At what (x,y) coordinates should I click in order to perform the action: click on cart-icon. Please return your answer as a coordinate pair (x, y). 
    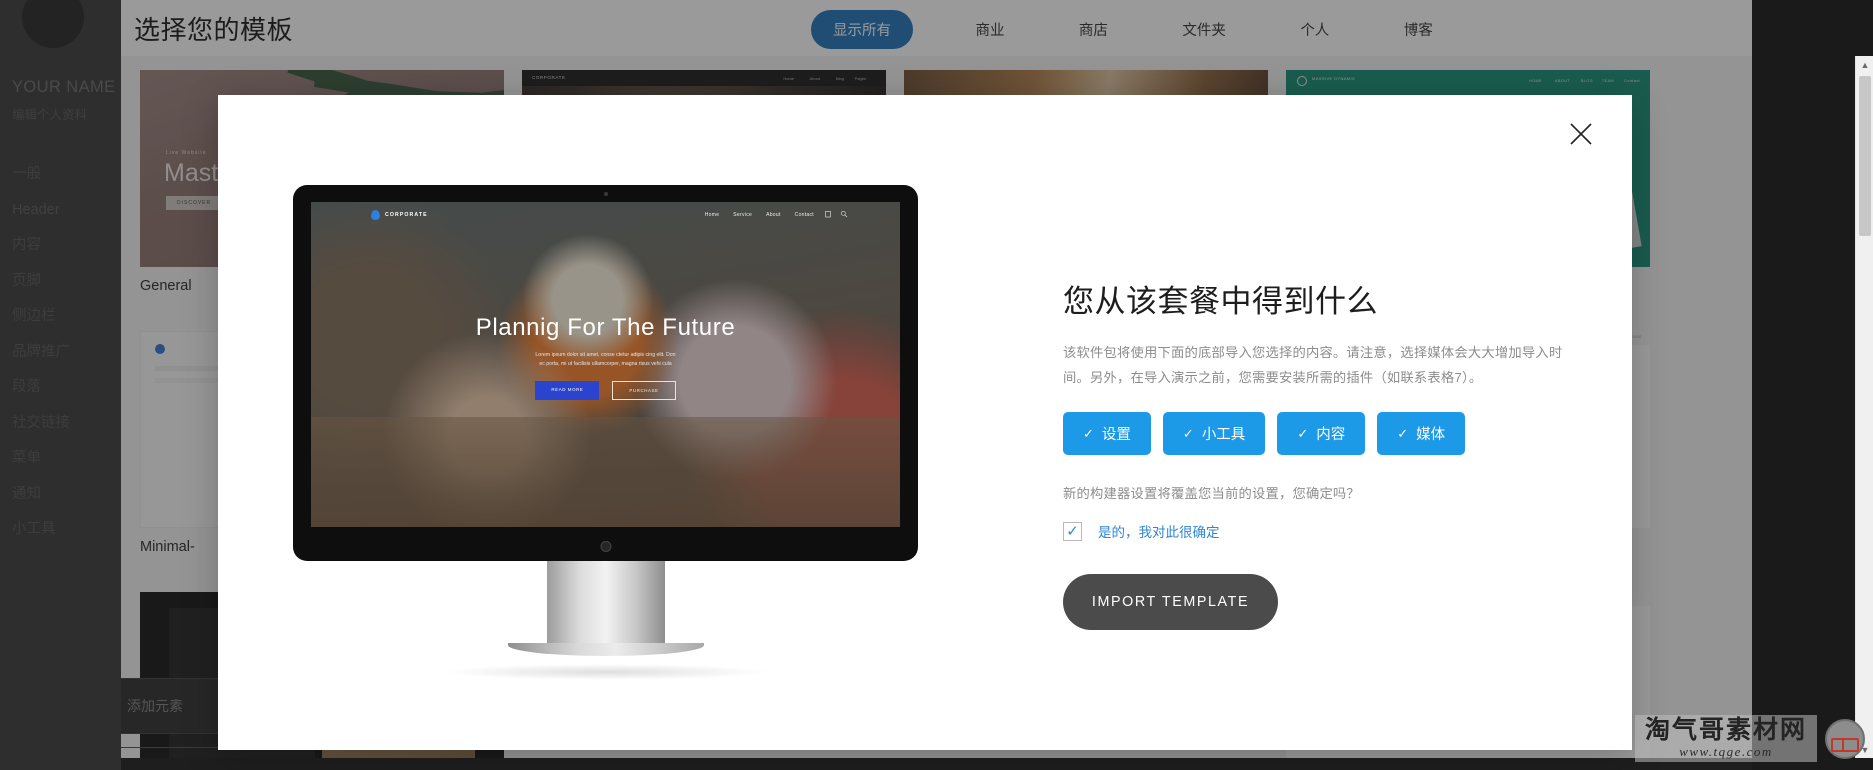
    Looking at the image, I should click on (828, 214).